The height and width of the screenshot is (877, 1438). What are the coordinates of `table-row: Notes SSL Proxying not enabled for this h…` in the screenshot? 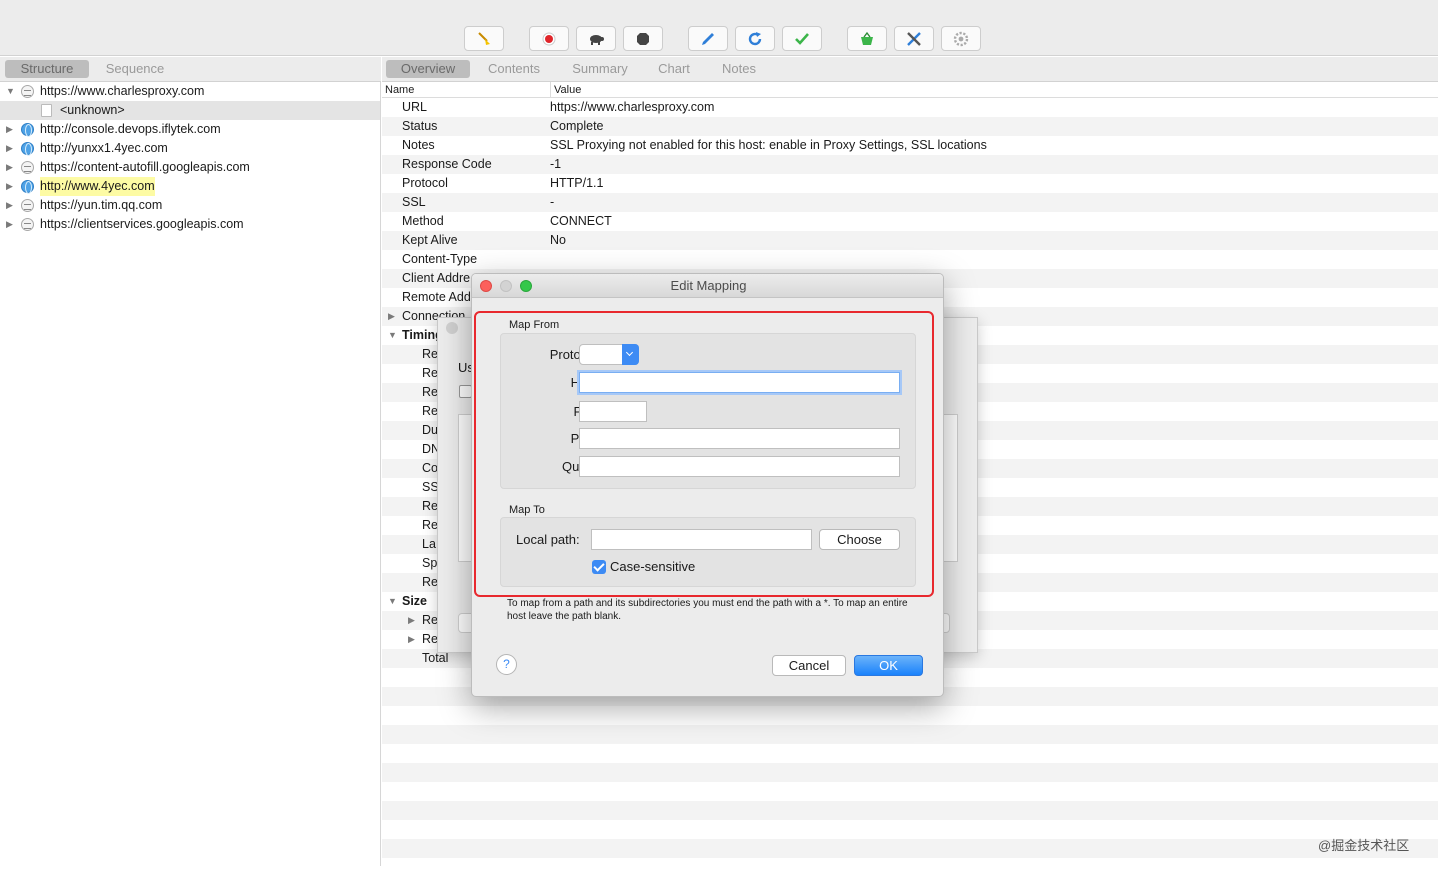 It's located at (910, 145).